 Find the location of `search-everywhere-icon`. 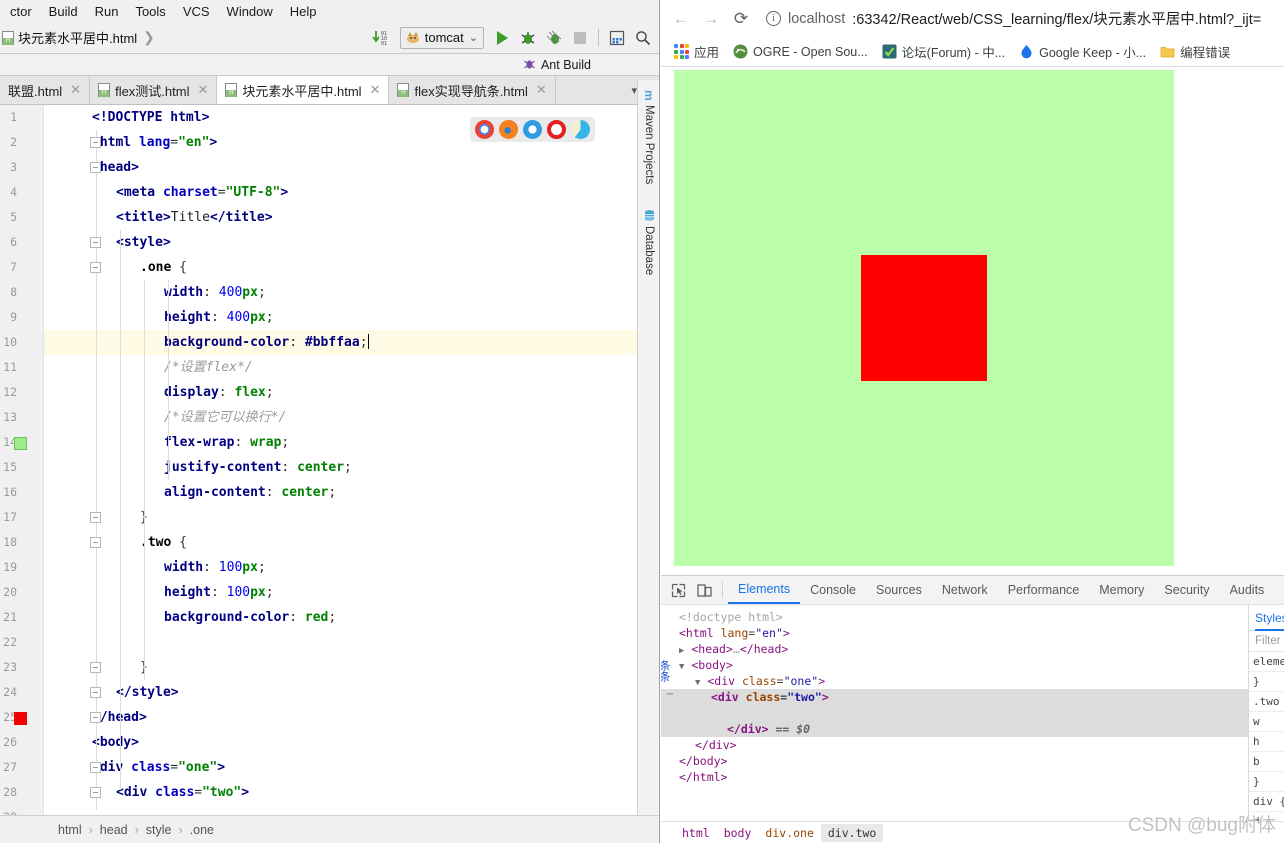

search-everywhere-icon is located at coordinates (643, 38).